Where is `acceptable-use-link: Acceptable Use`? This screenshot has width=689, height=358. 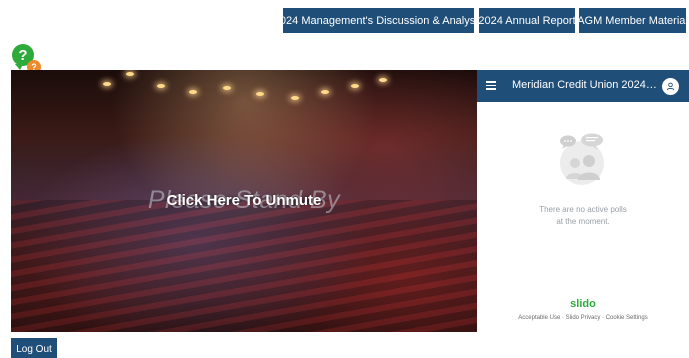 acceptable-use-link: Acceptable Use is located at coordinates (539, 318).